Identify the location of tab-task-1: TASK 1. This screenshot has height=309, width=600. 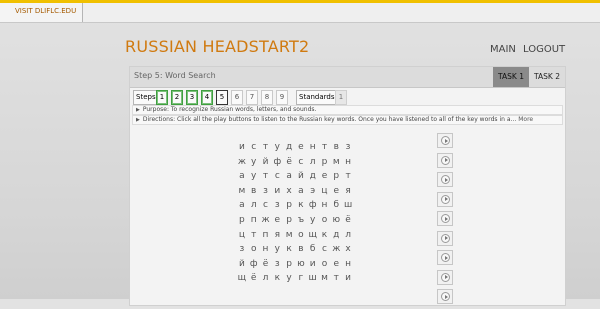
(511, 77).